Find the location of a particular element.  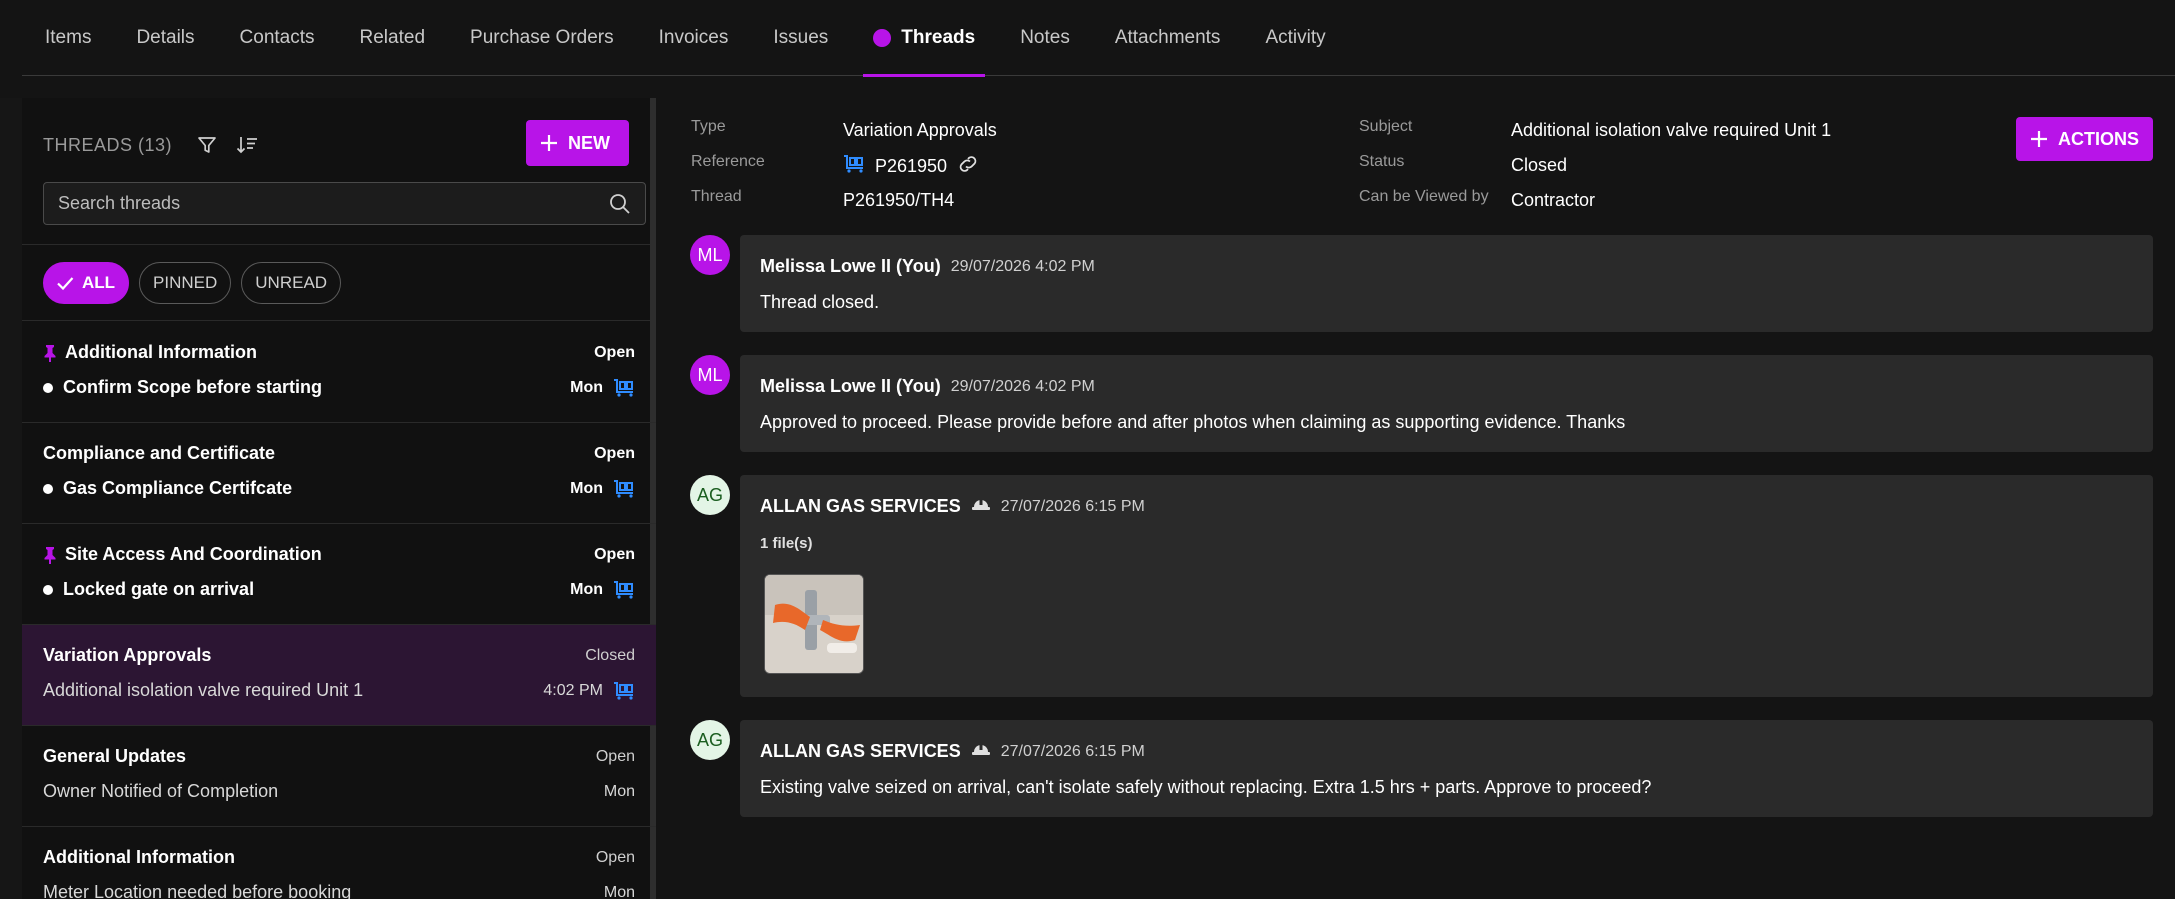

thread-title: Compliance and Certificate is located at coordinates (159, 453).